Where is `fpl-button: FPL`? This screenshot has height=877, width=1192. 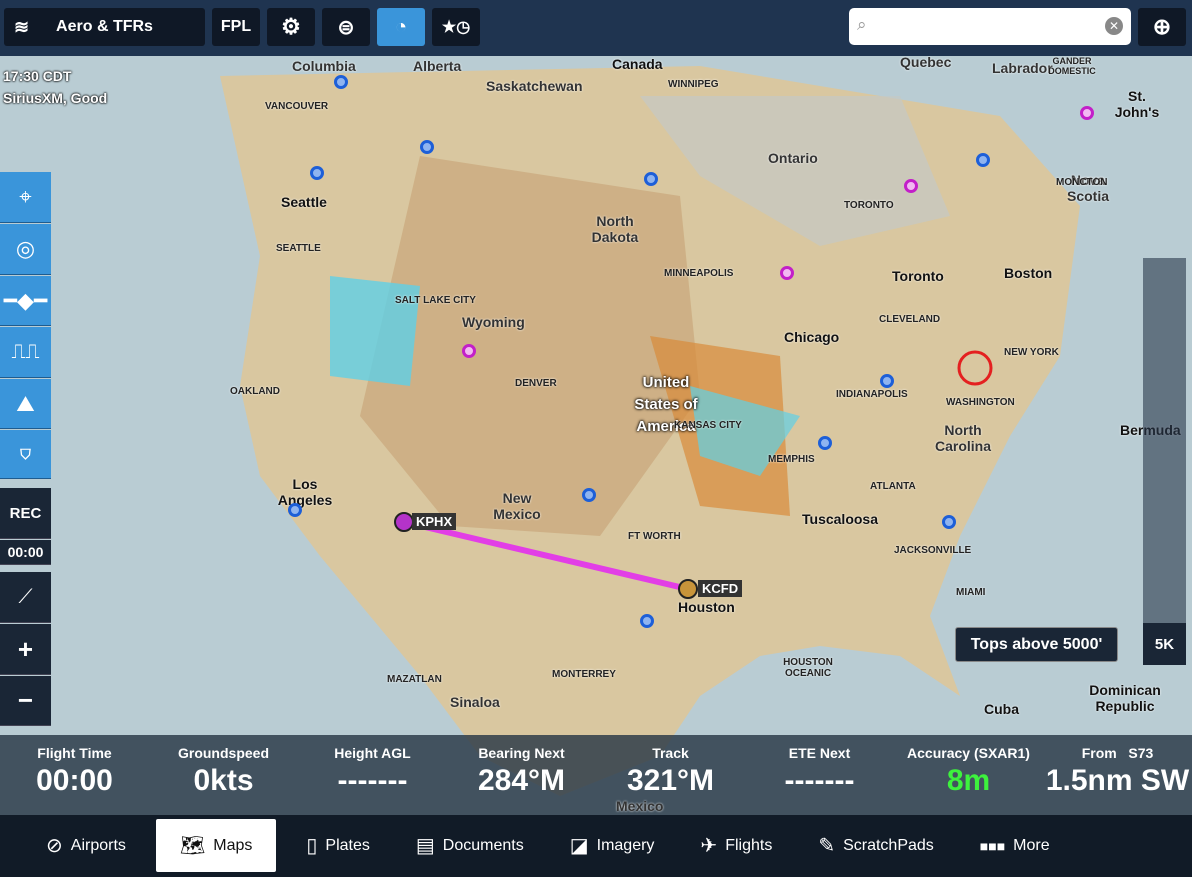
fpl-button: FPL is located at coordinates (236, 27).